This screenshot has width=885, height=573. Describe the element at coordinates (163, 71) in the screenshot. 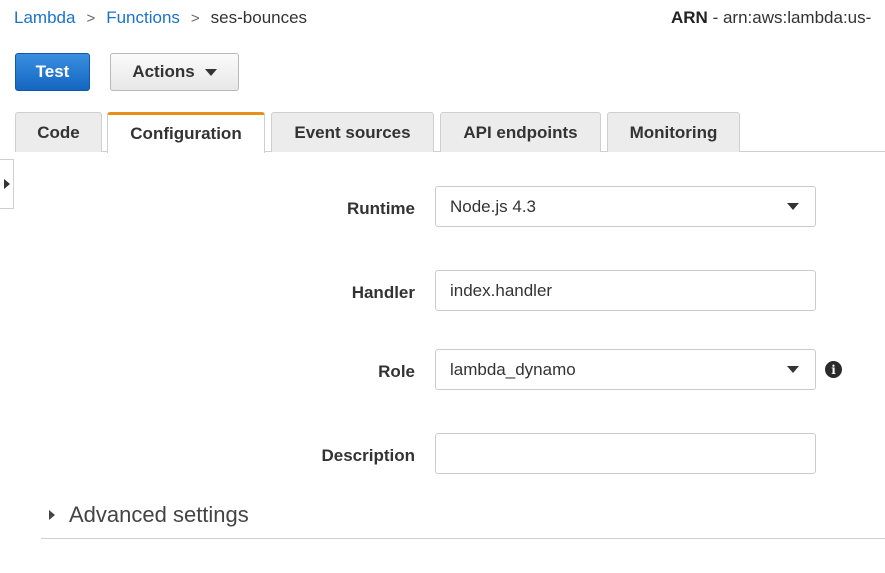

I see `actions-button-label: Actions` at that location.